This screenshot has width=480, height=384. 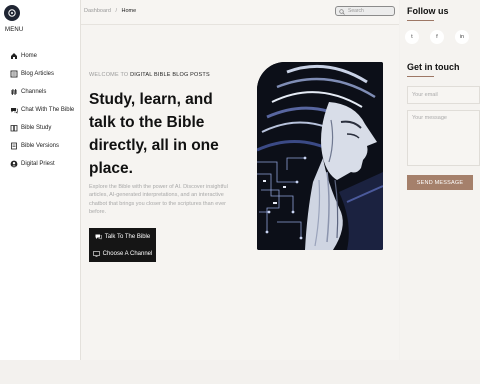 I want to click on sidebar-item-home: Home, so click(x=42, y=56).